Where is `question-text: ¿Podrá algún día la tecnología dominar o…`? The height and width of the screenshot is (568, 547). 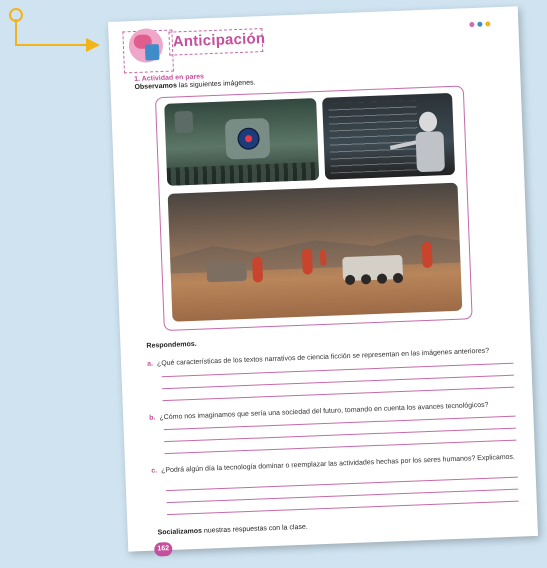 question-text: ¿Podrá algún día la tecnología dominar o… is located at coordinates (338, 464).